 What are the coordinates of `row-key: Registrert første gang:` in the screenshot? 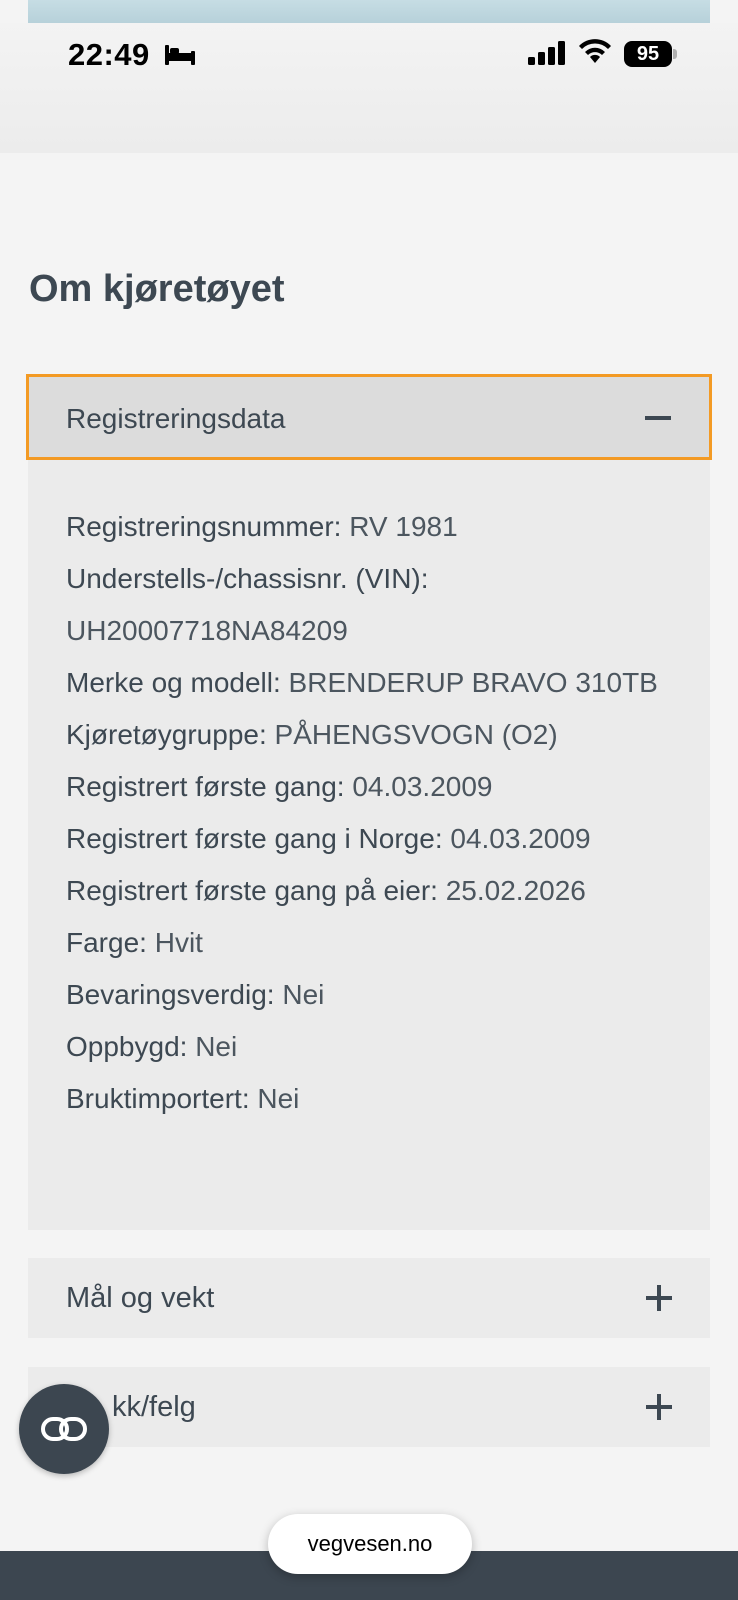 It's located at (205, 786).